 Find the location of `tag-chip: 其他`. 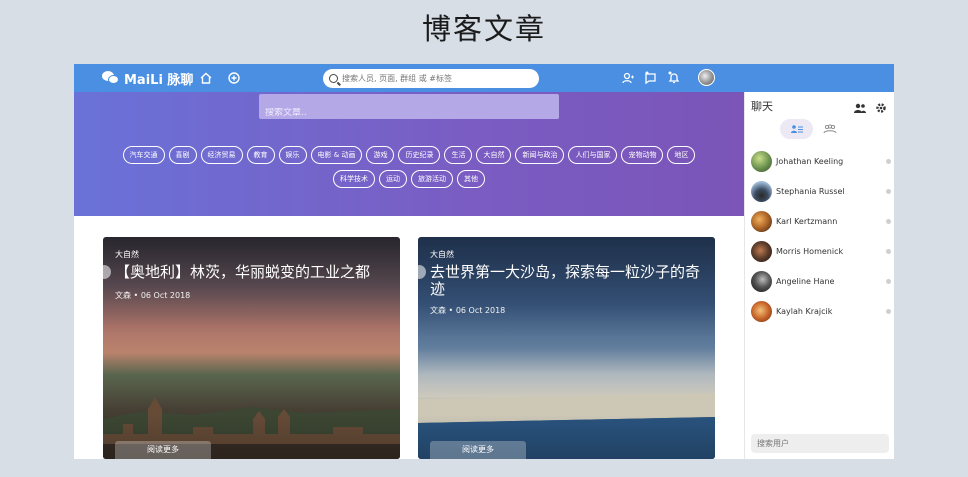

tag-chip: 其他 is located at coordinates (471, 179).